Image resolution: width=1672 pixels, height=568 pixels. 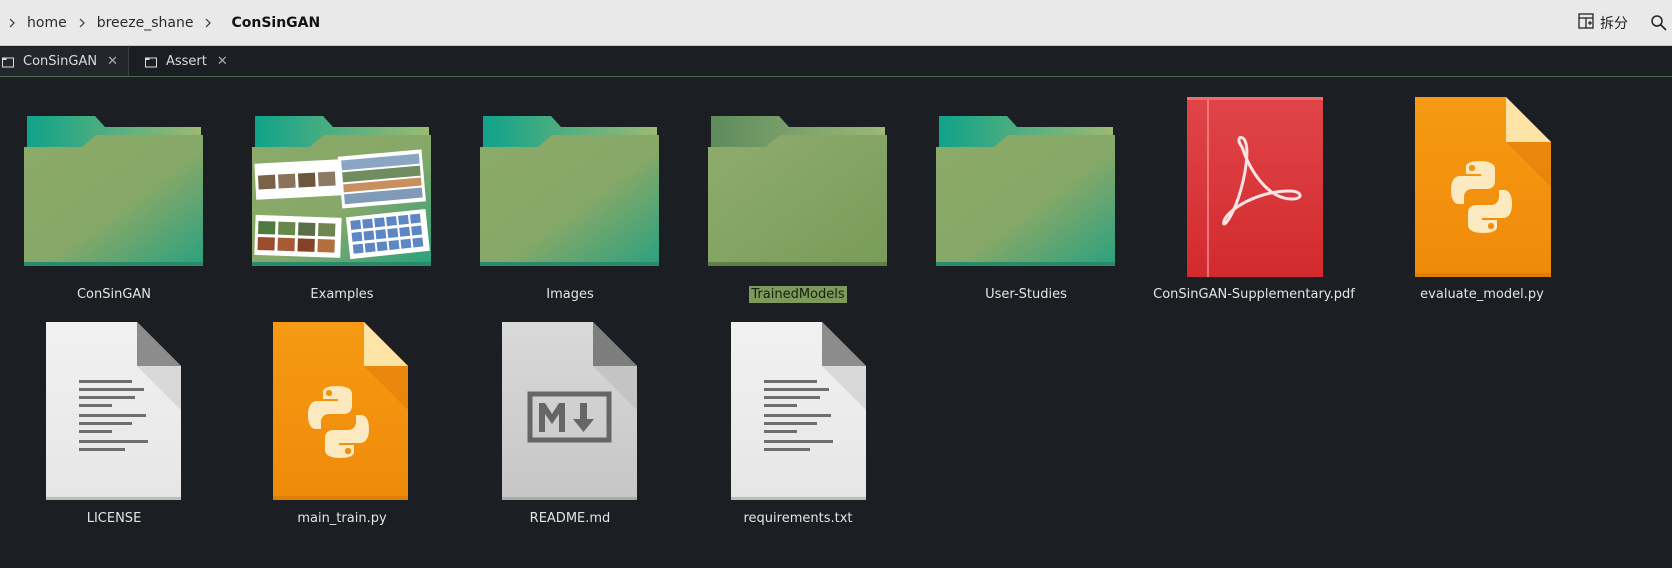 I want to click on tab-assert: Assert ✕, so click(x=183, y=61).